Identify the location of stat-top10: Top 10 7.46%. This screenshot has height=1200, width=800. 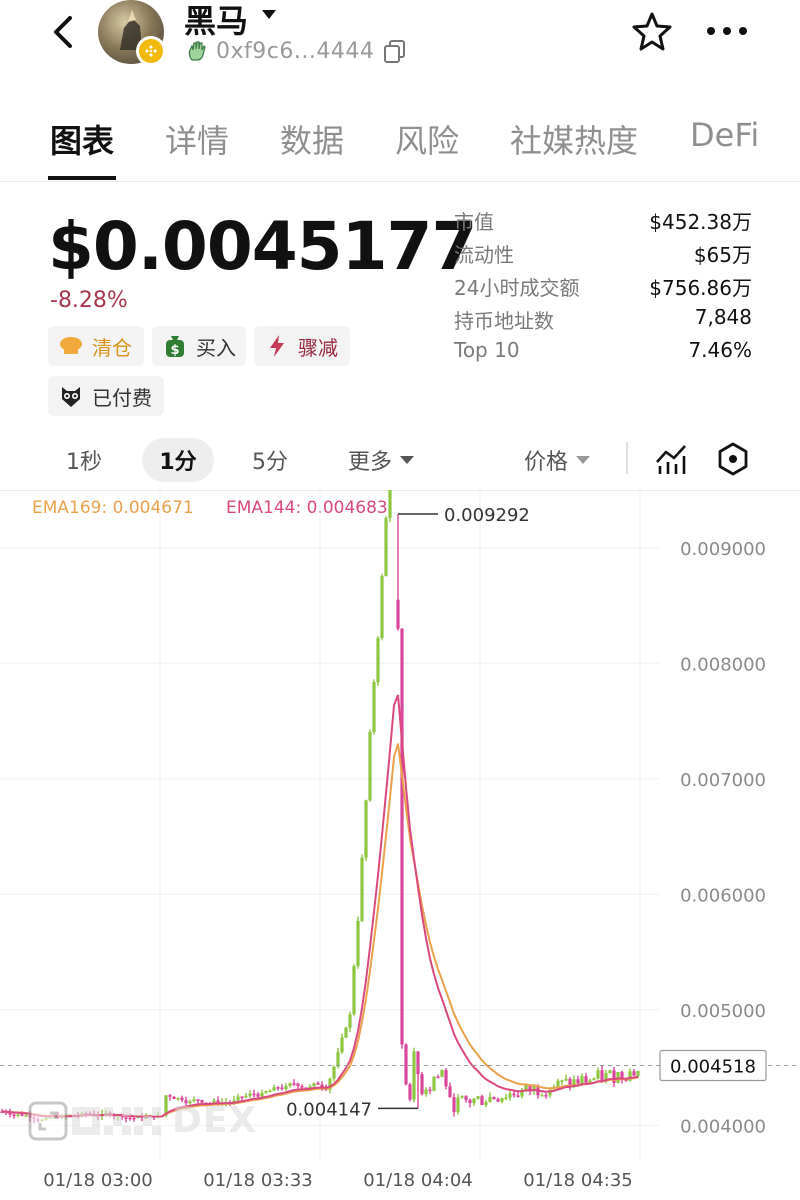
(603, 350).